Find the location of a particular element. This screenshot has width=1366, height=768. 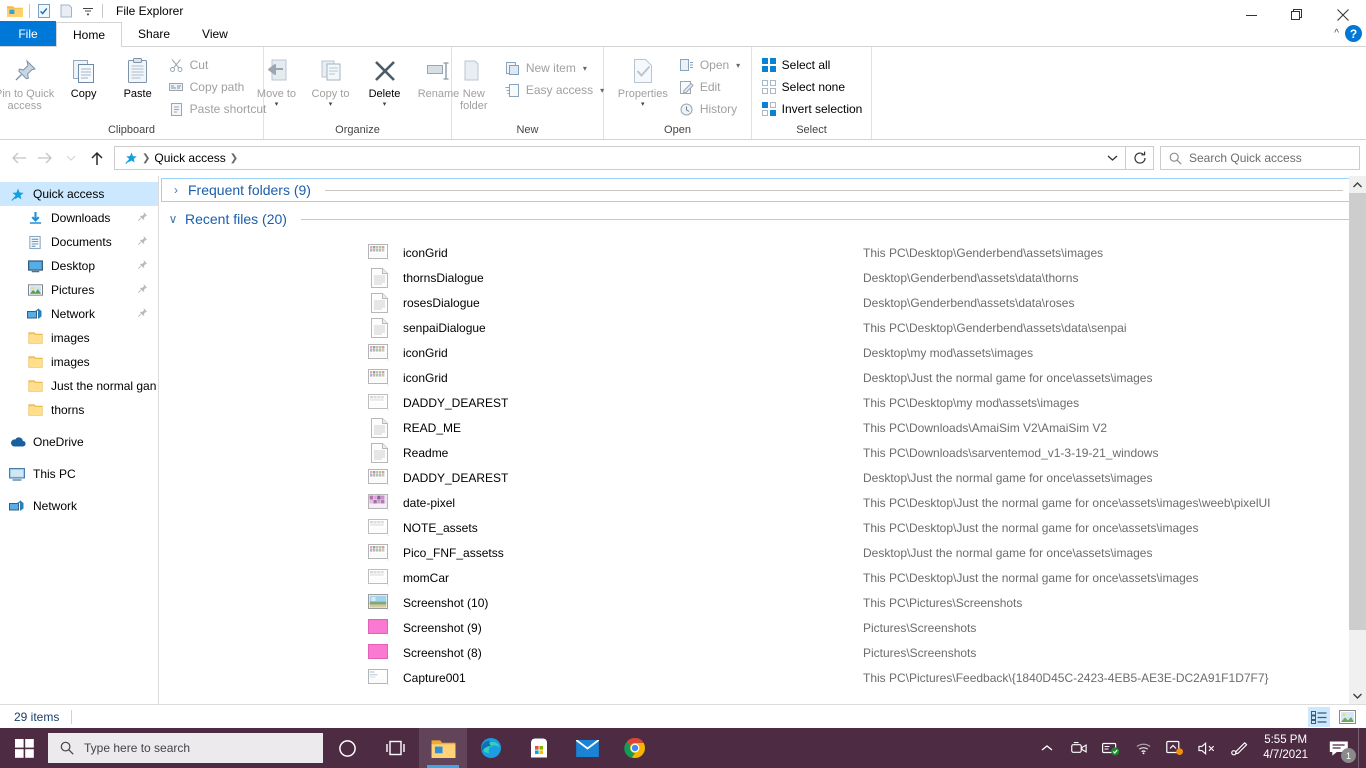

volume-muted-icon is located at coordinates (1207, 748).